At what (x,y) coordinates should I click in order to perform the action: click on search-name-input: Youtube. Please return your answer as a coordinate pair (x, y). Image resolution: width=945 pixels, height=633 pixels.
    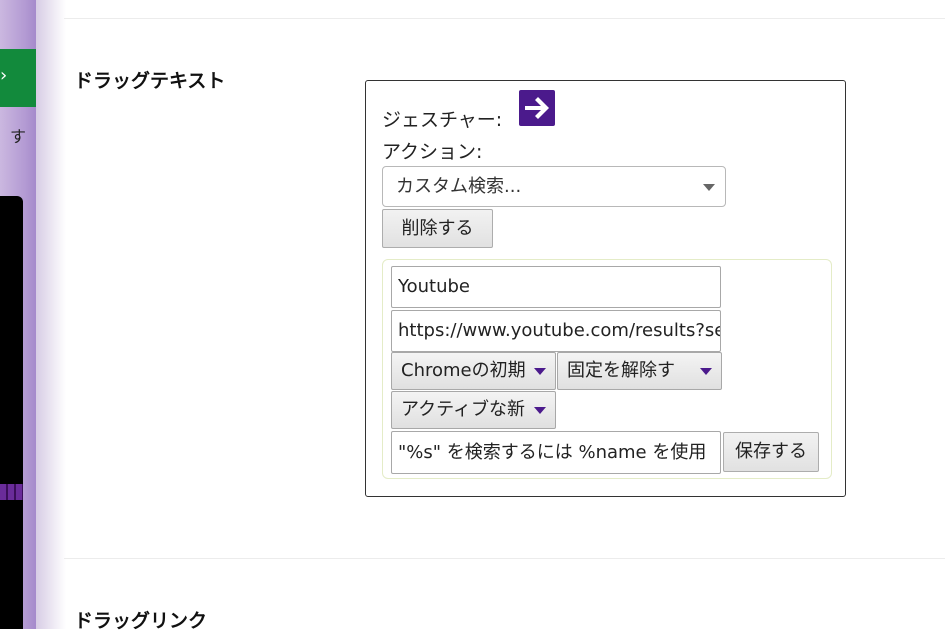
    Looking at the image, I should click on (556, 287).